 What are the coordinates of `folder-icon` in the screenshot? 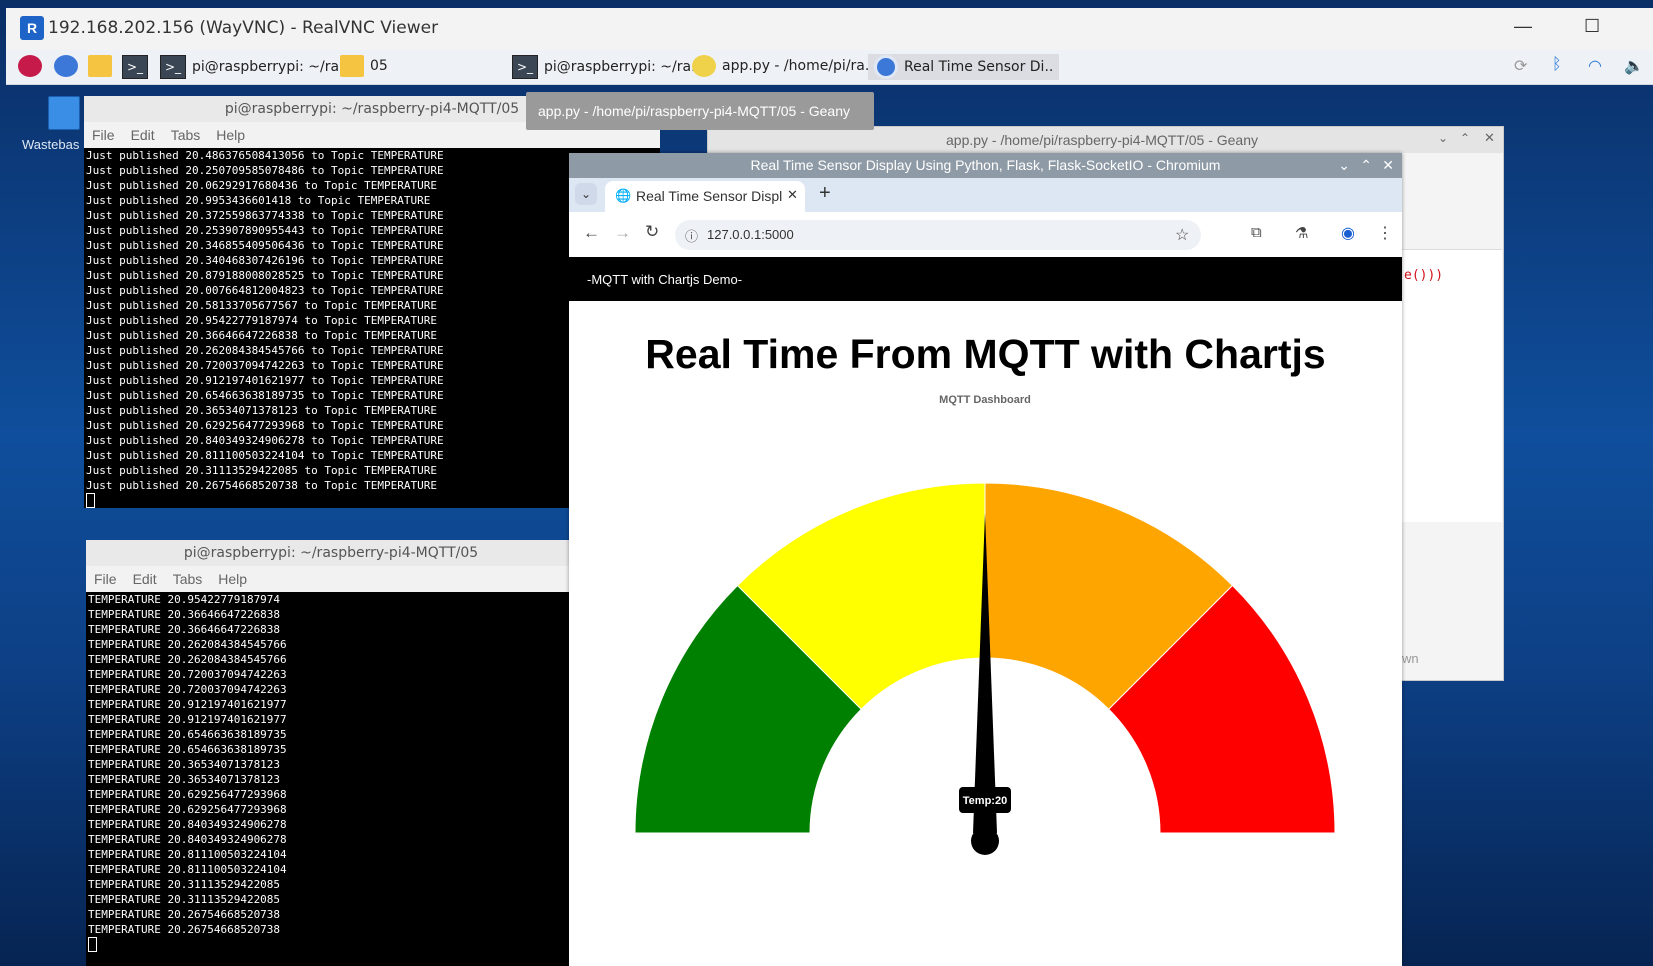 It's located at (100, 66).